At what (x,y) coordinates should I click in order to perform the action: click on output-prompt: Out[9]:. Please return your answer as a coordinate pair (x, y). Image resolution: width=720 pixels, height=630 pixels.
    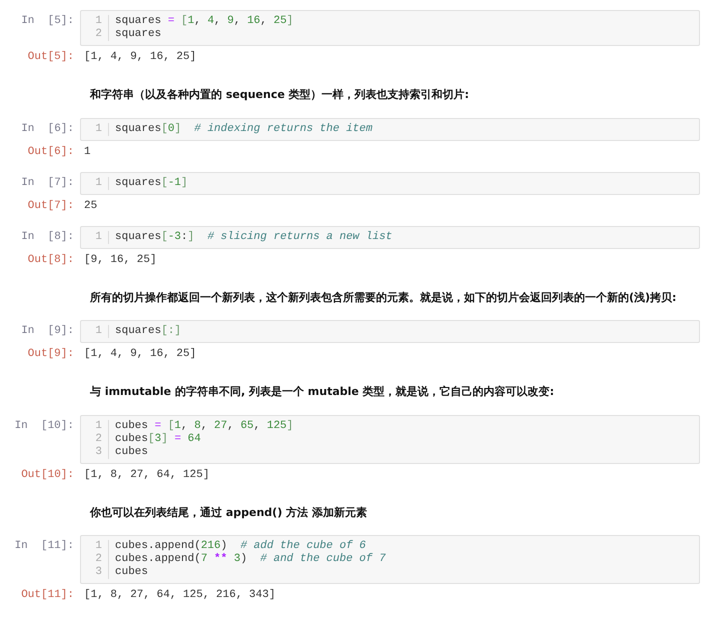
    Looking at the image, I should click on (50, 354).